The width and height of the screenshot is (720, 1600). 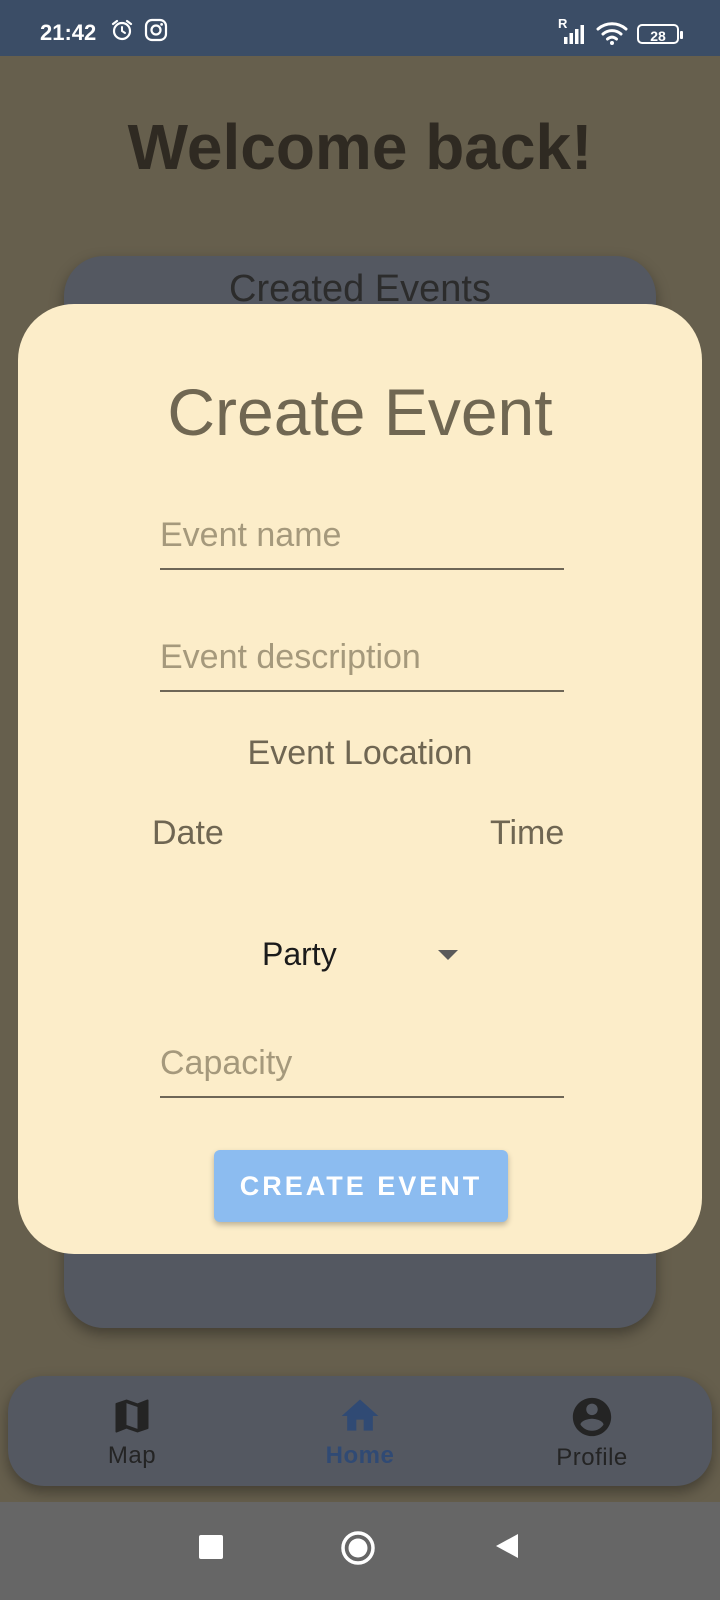 I want to click on status-bar: 21:42 R 28, so click(x=360, y=28).